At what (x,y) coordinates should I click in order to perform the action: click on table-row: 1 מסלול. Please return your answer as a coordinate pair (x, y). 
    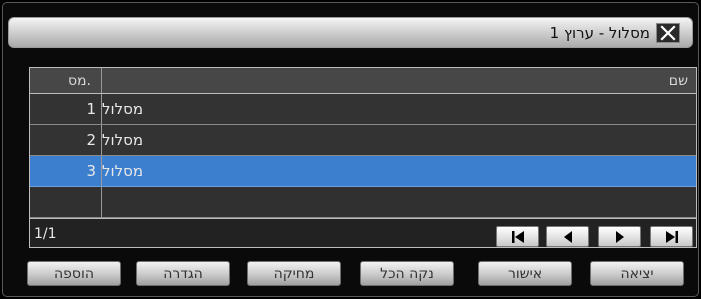
    Looking at the image, I should click on (363, 109).